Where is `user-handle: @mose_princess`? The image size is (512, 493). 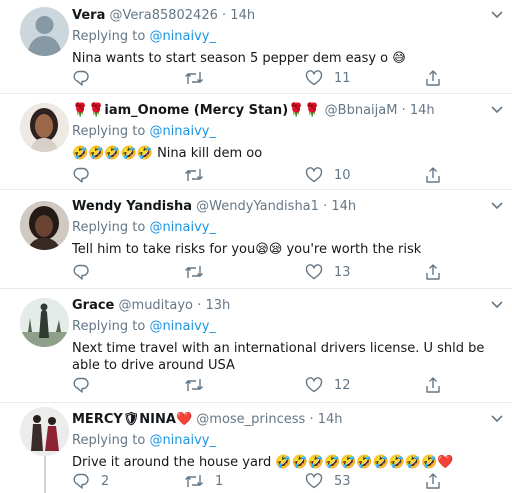
user-handle: @mose_princess is located at coordinates (250, 419).